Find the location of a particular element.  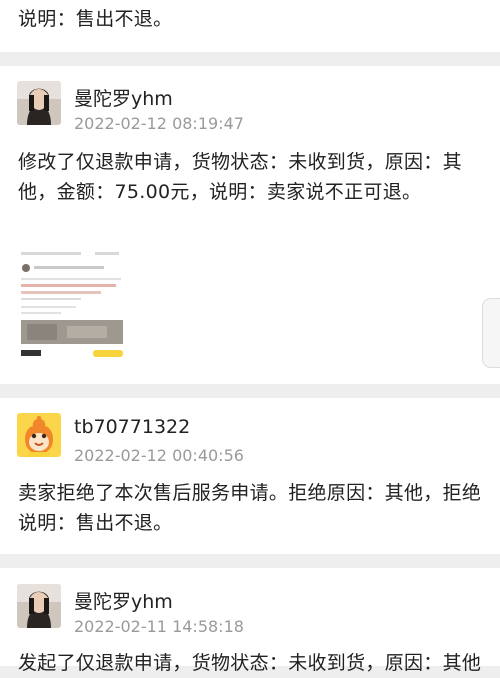

seller-avatar is located at coordinates (39, 435).